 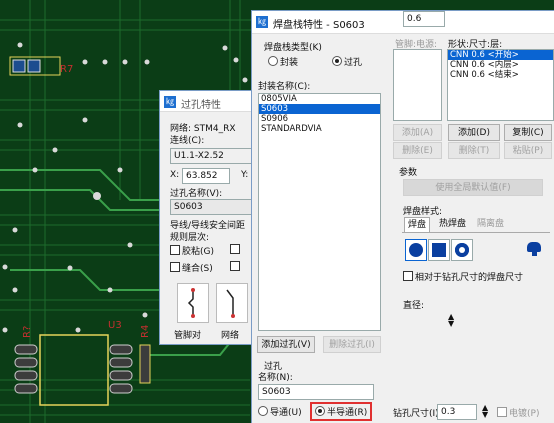 What do you see at coordinates (417, 85) in the screenshot?
I see `pin-electrical-list` at bounding box center [417, 85].